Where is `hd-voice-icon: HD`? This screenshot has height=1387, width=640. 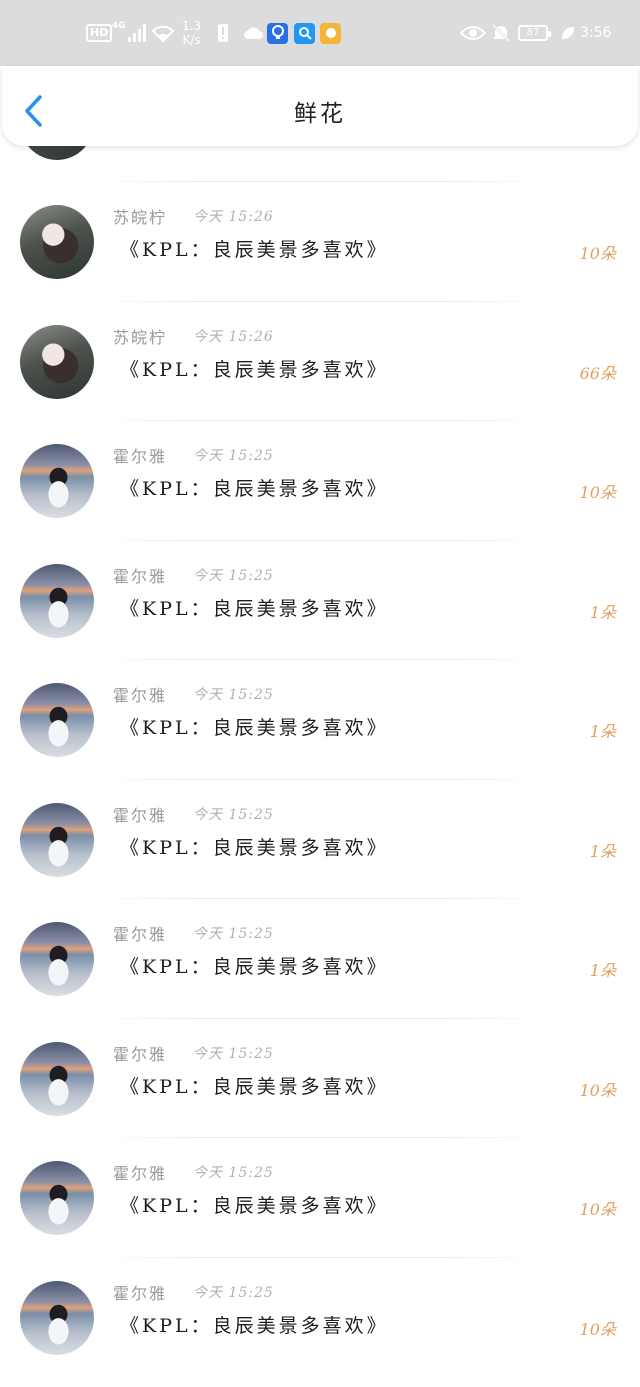
hd-voice-icon: HD is located at coordinates (99, 33).